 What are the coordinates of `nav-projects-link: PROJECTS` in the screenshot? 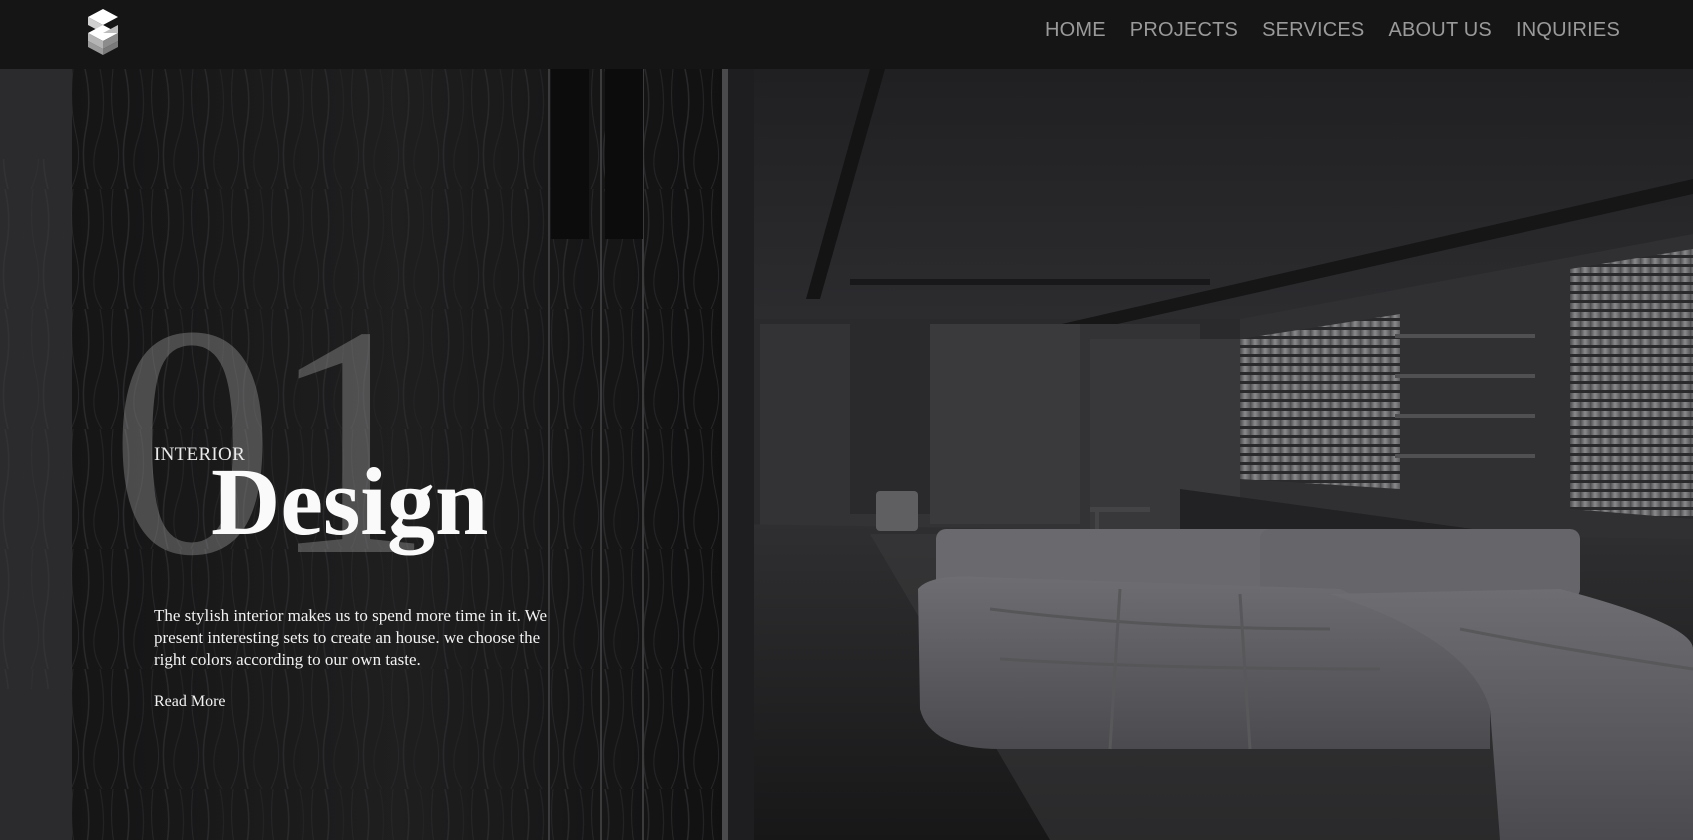 It's located at (1184, 30).